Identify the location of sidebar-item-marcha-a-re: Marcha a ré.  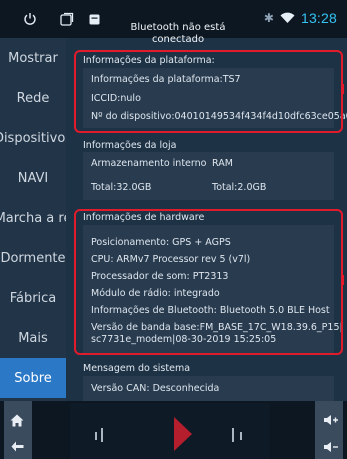
(35, 218).